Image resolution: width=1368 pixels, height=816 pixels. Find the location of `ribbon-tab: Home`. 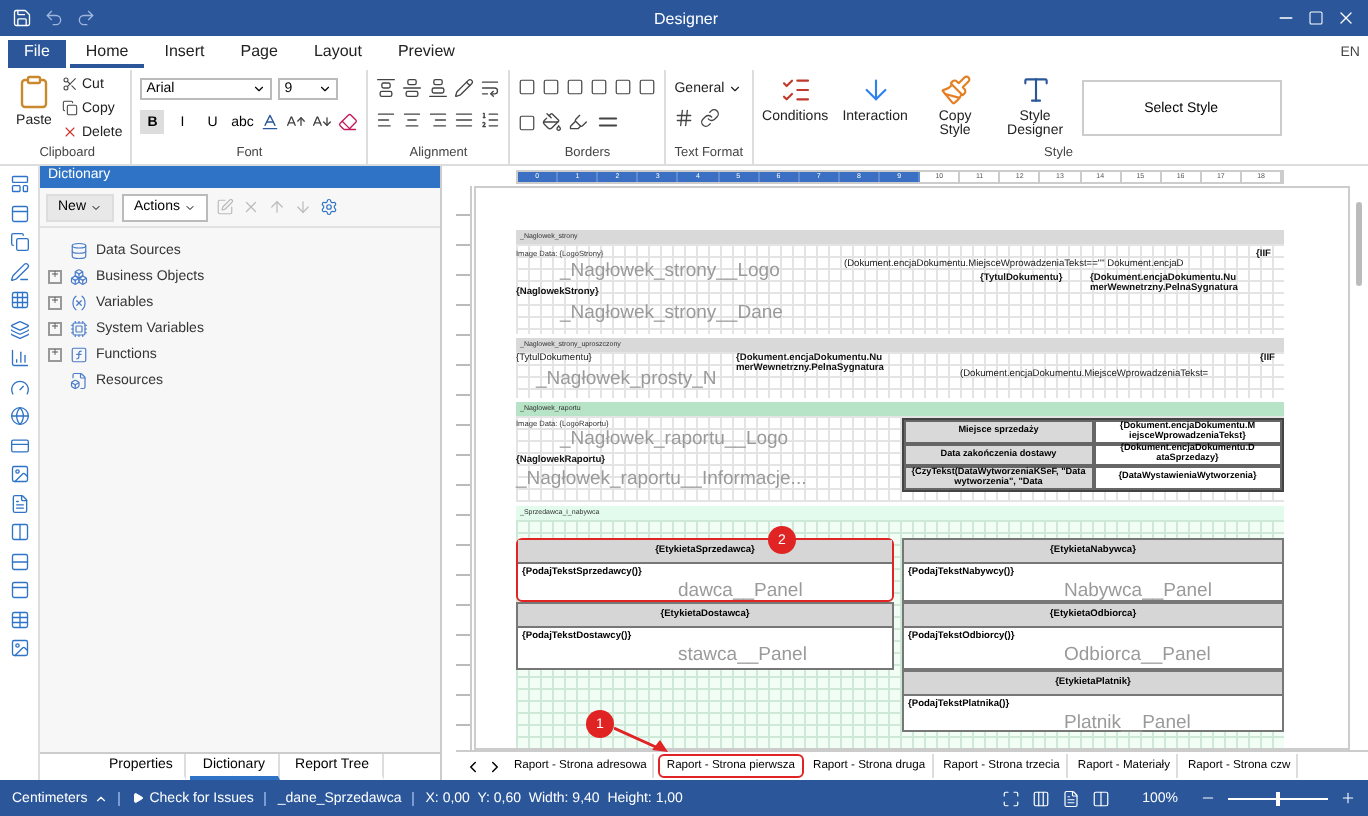

ribbon-tab: Home is located at coordinates (107, 53).